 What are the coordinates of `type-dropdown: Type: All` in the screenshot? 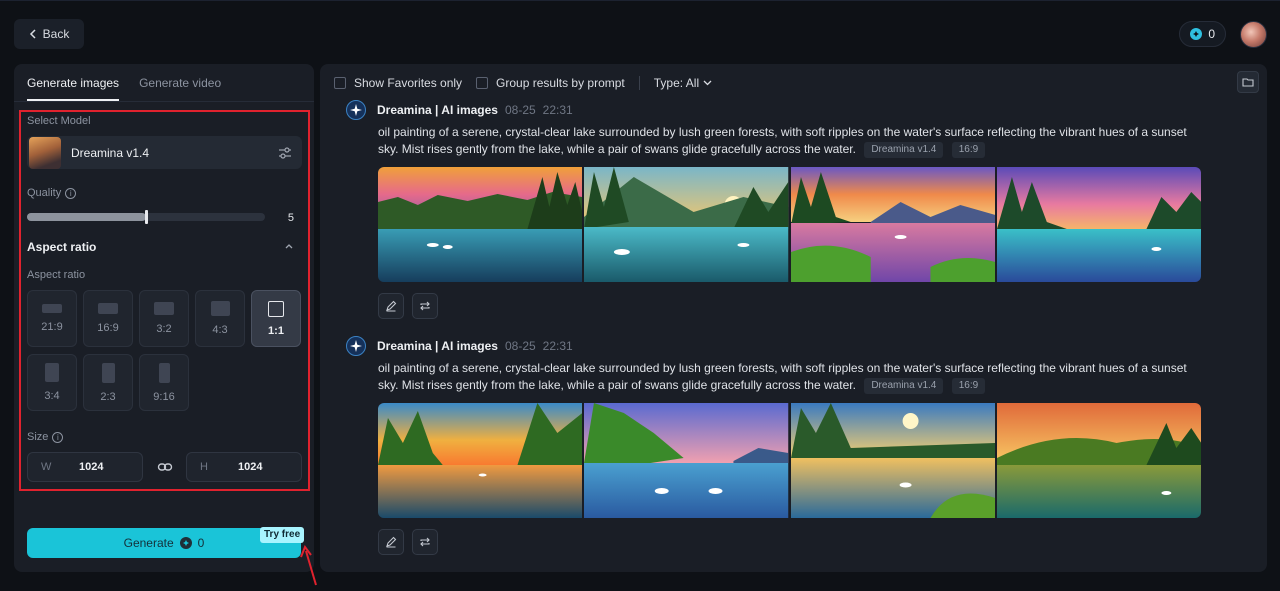 It's located at (683, 83).